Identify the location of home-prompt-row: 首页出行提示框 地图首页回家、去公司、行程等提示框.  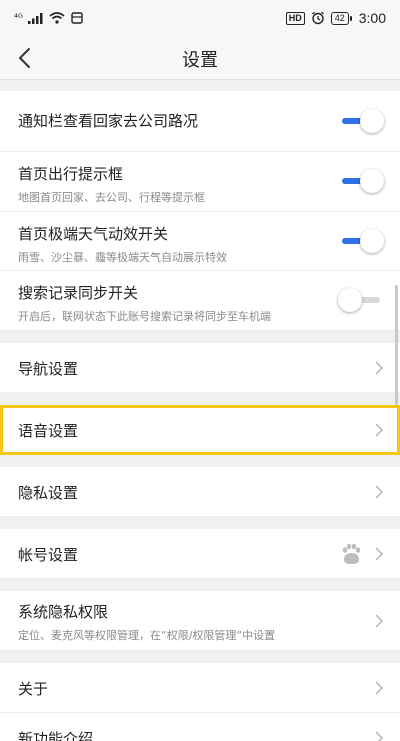
(200, 182).